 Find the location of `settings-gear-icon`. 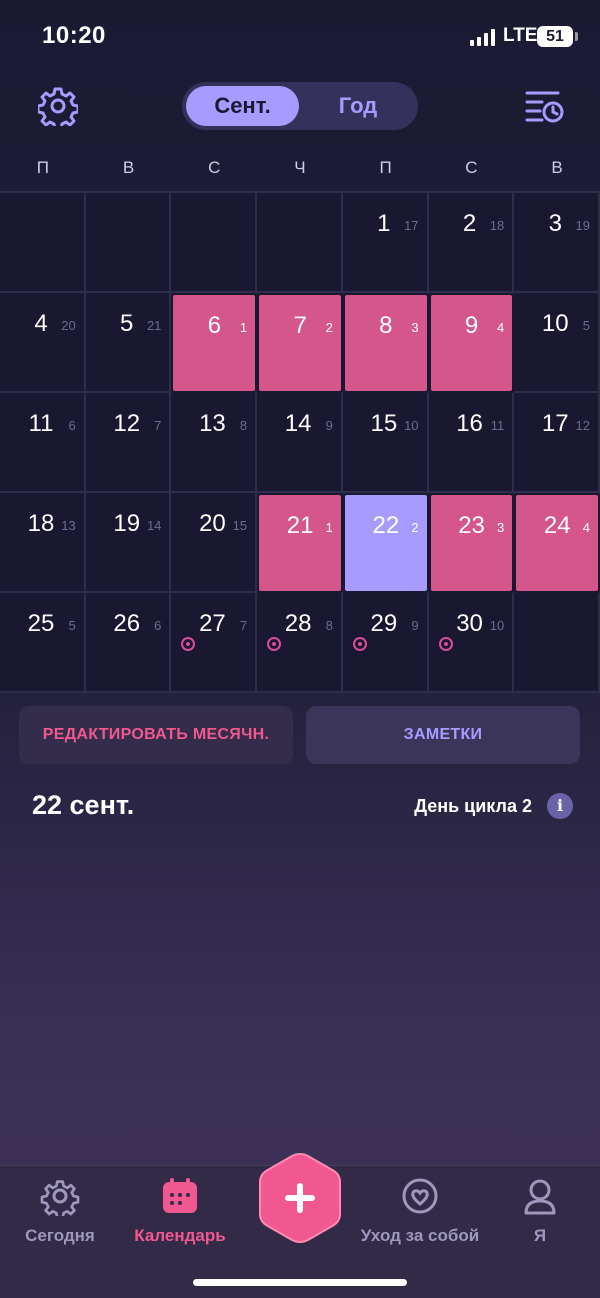

settings-gear-icon is located at coordinates (58, 108).